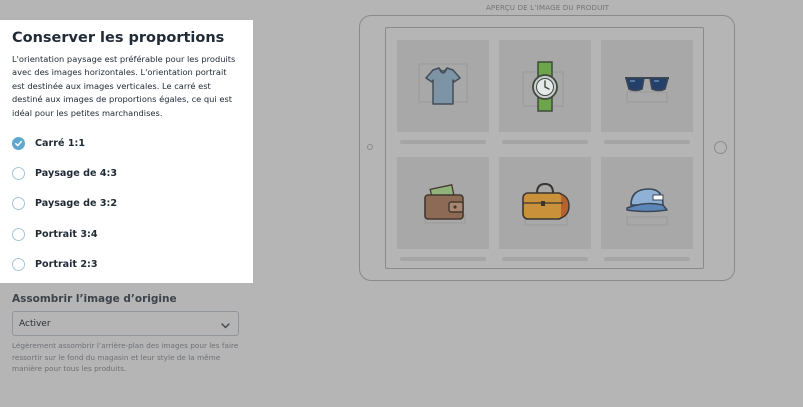  I want to click on option-label: Paysage de 4:3, so click(76, 173).